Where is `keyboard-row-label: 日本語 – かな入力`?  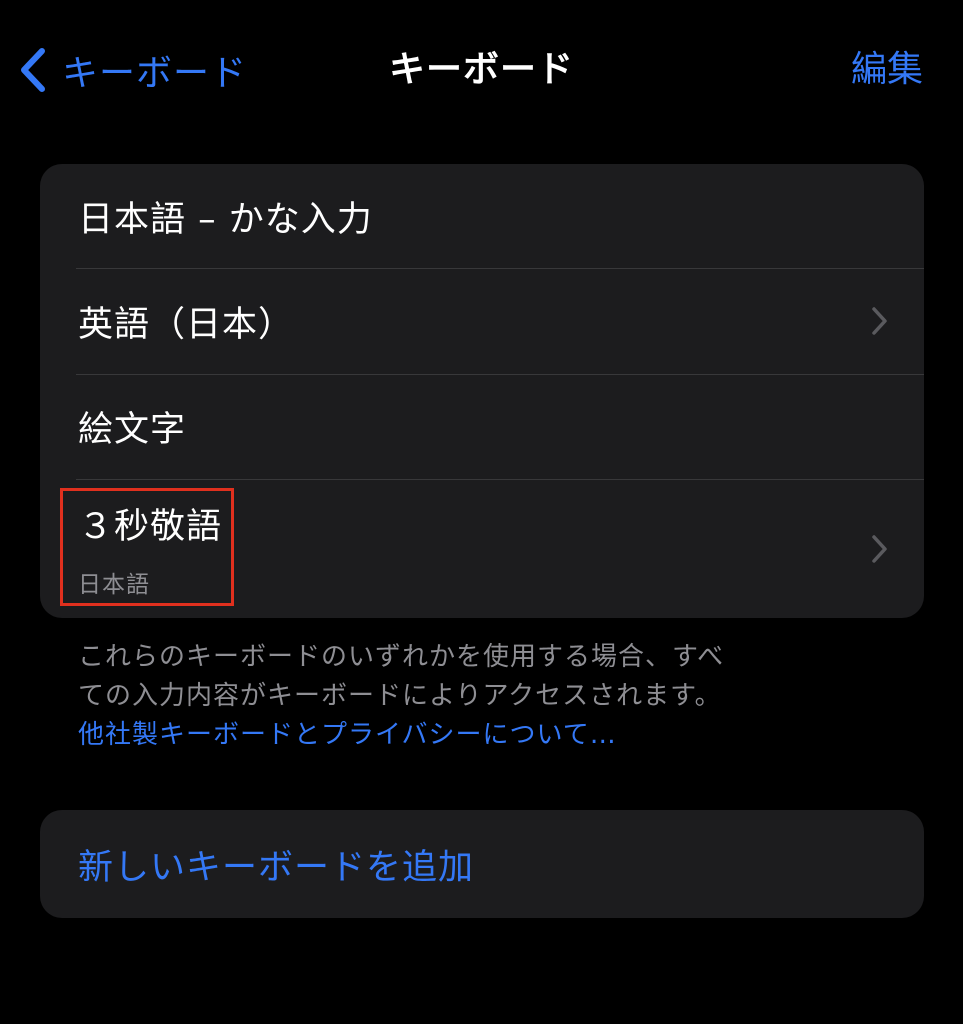 keyboard-row-label: 日本語 – かな入力 is located at coordinates (225, 219).